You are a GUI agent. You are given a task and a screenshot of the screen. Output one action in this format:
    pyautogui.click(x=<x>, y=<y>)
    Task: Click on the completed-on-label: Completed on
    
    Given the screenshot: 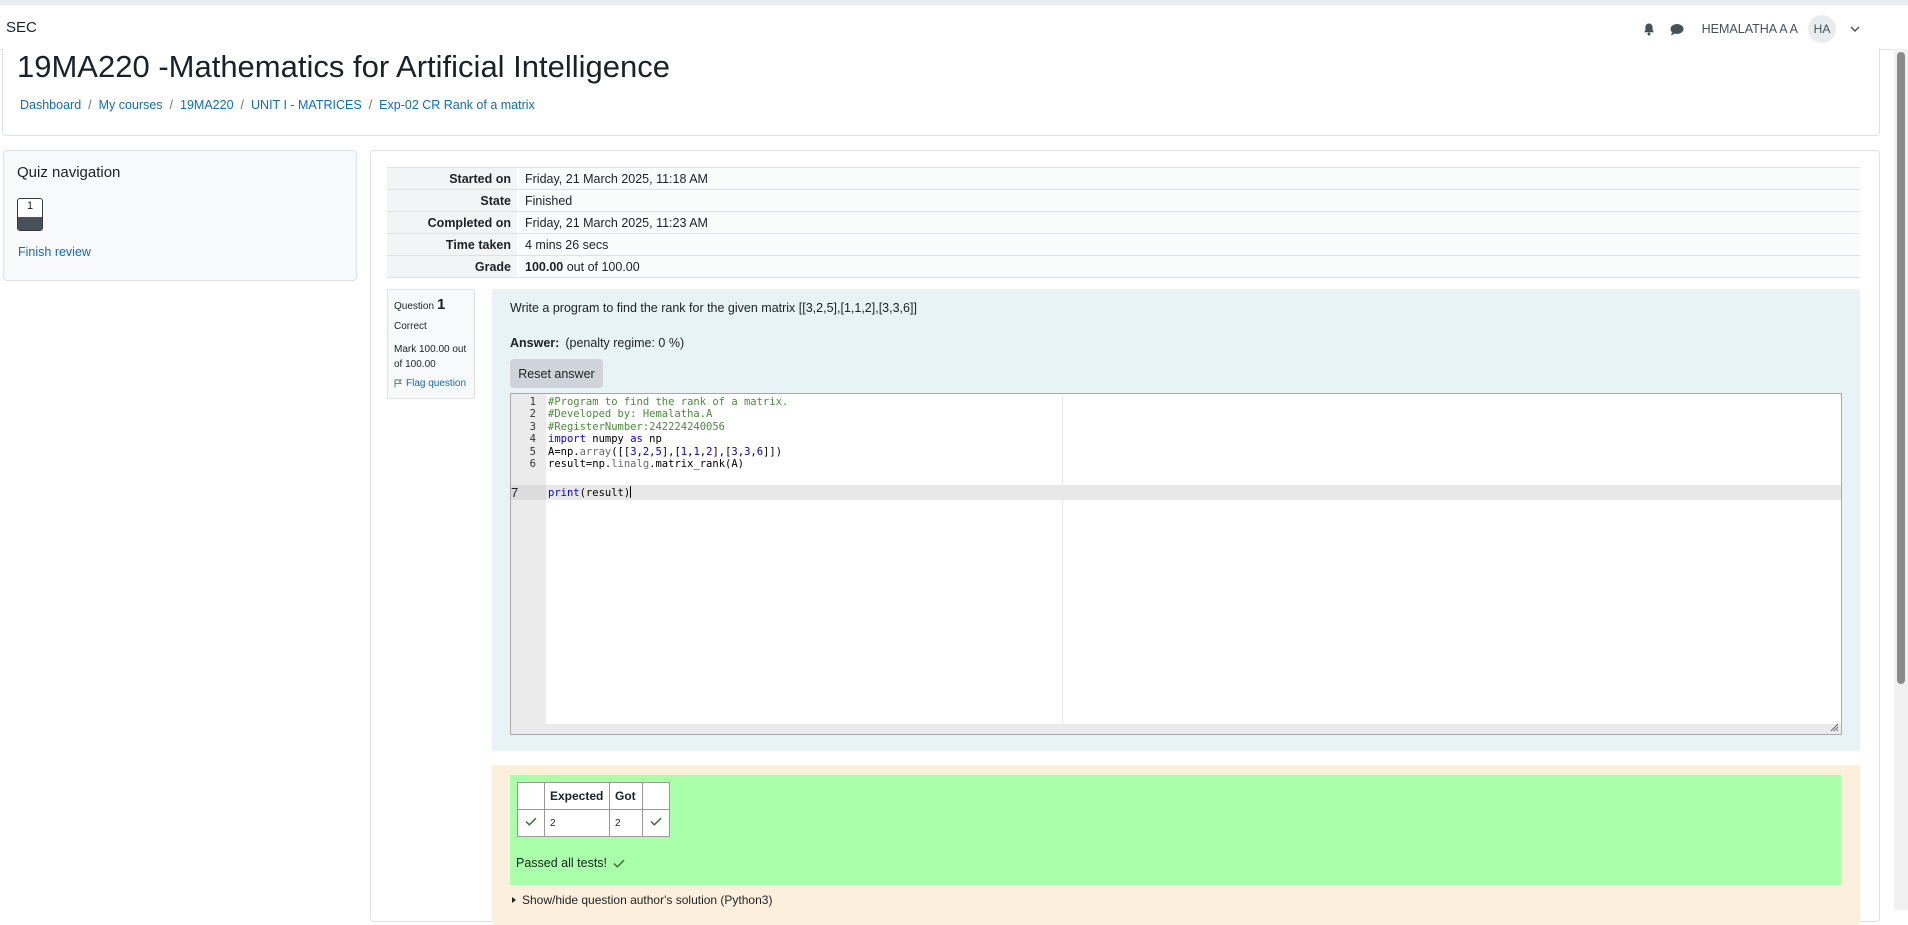 What is the action you would take?
    pyautogui.click(x=452, y=222)
    